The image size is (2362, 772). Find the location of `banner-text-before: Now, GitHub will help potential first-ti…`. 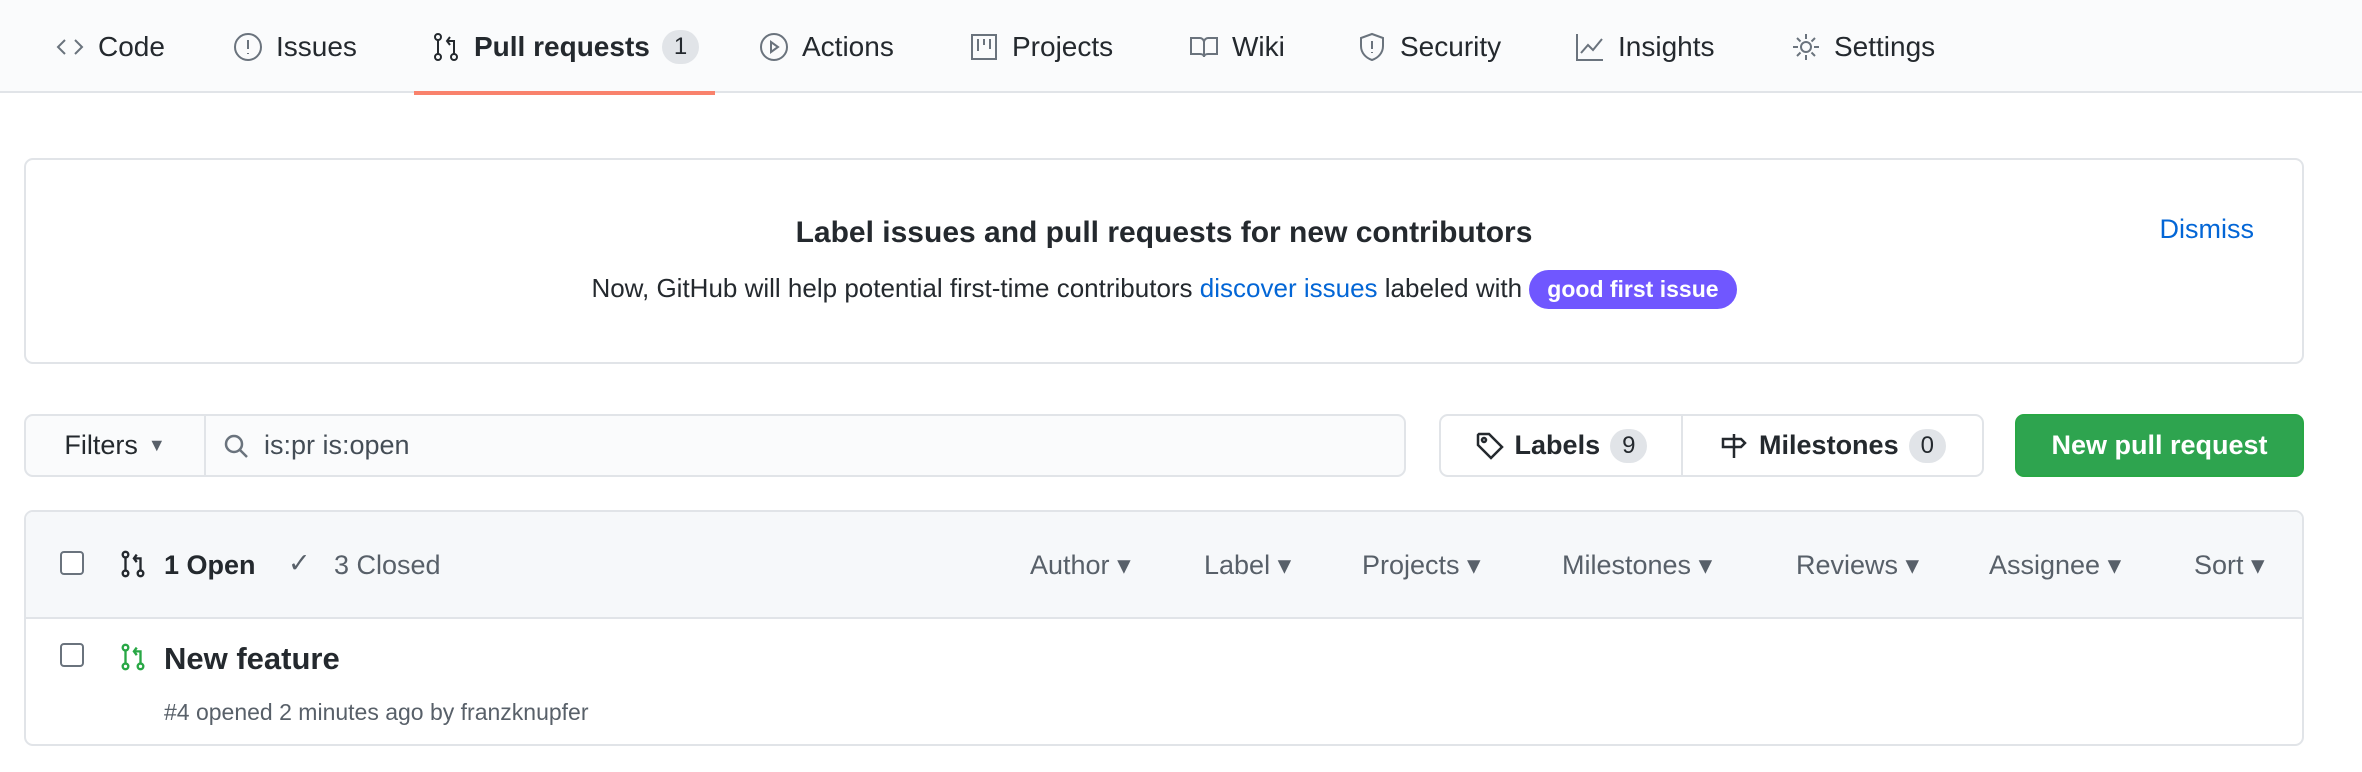

banner-text-before: Now, GitHub will help potential first-ti… is located at coordinates (895, 288).